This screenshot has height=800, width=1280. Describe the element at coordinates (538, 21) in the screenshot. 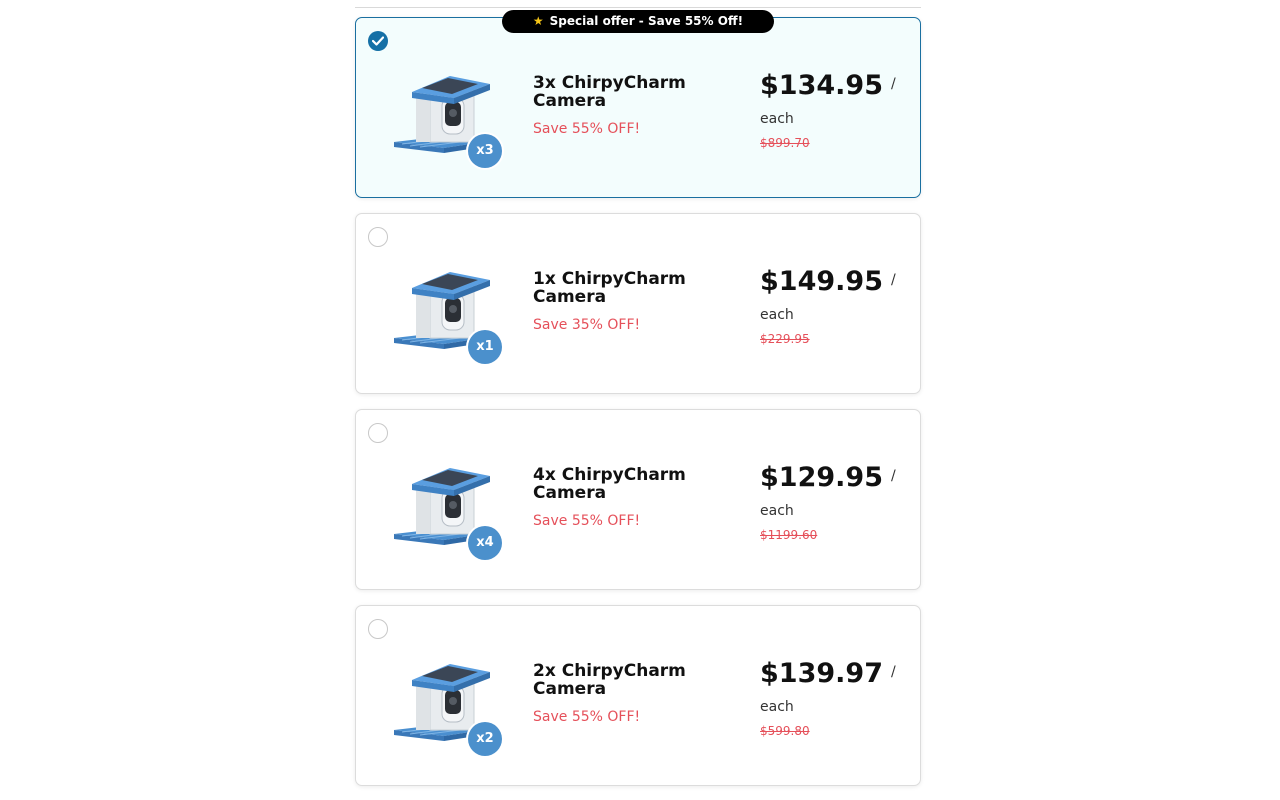

I see `star-icon: ★` at that location.